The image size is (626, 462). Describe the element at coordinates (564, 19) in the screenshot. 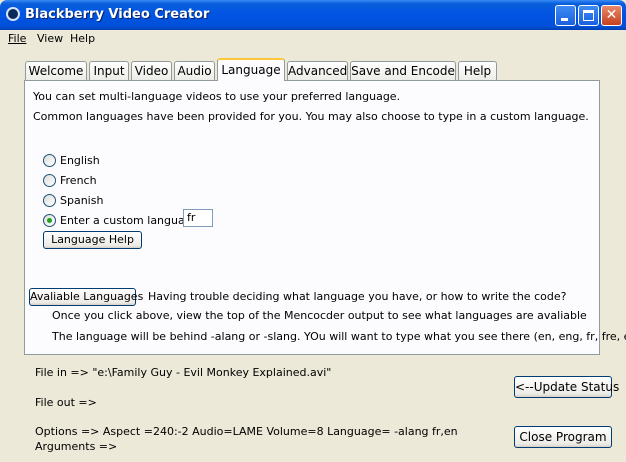

I see `minimize-icon` at that location.